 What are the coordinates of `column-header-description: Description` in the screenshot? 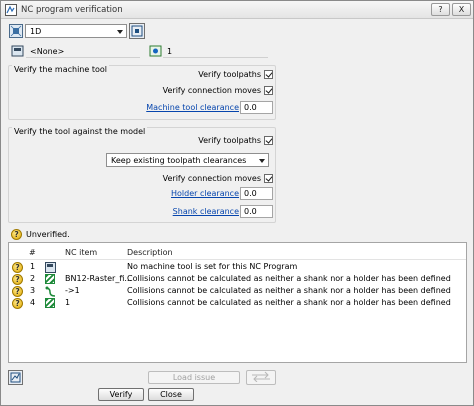 It's located at (150, 252).